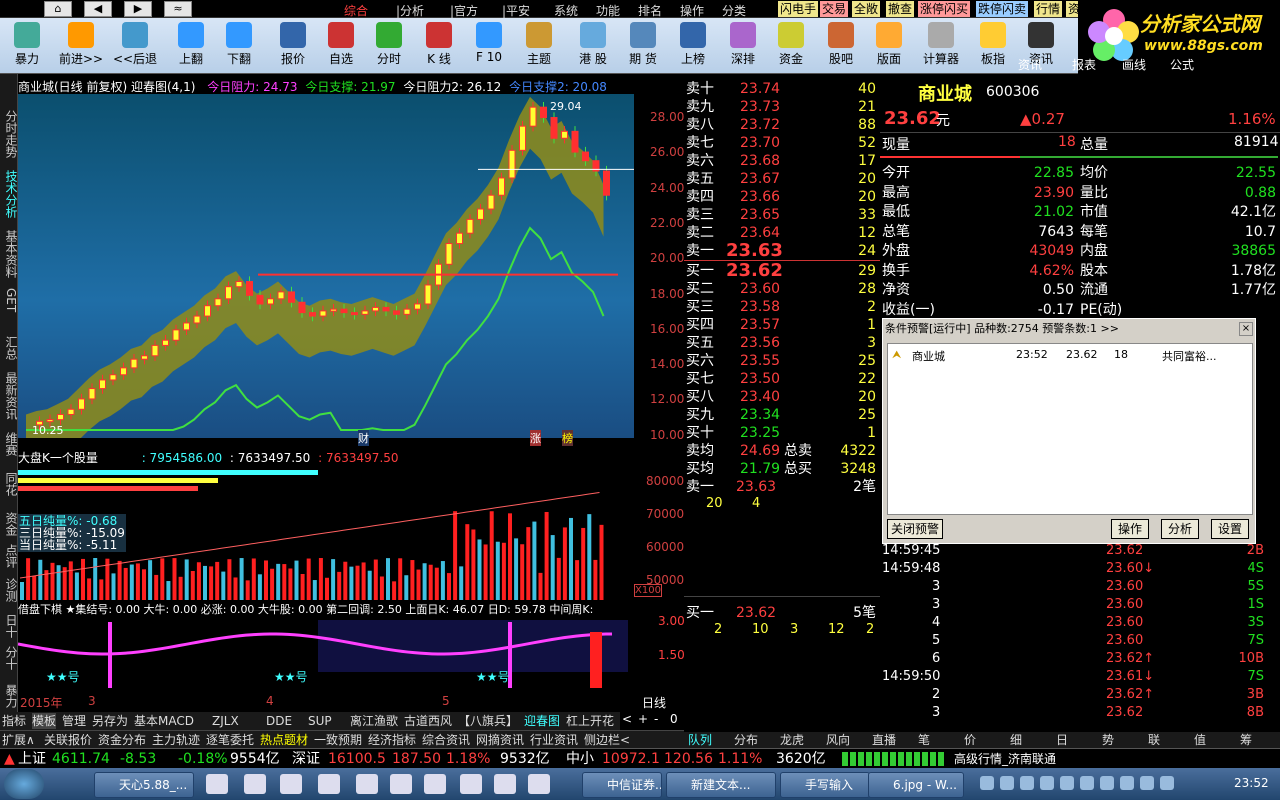  Describe the element at coordinates (81, 46) in the screenshot. I see `toolbar-button-1: 前进>>` at that location.